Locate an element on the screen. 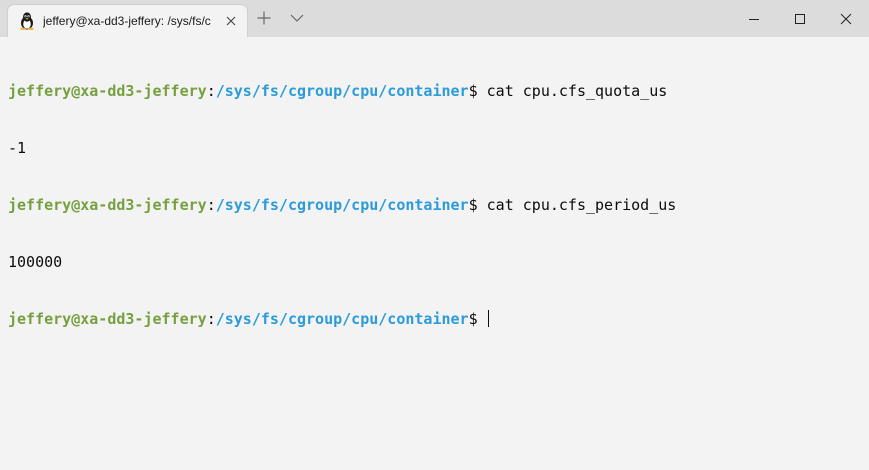 The height and width of the screenshot is (470, 869). output-line: -1 is located at coordinates (435, 148).